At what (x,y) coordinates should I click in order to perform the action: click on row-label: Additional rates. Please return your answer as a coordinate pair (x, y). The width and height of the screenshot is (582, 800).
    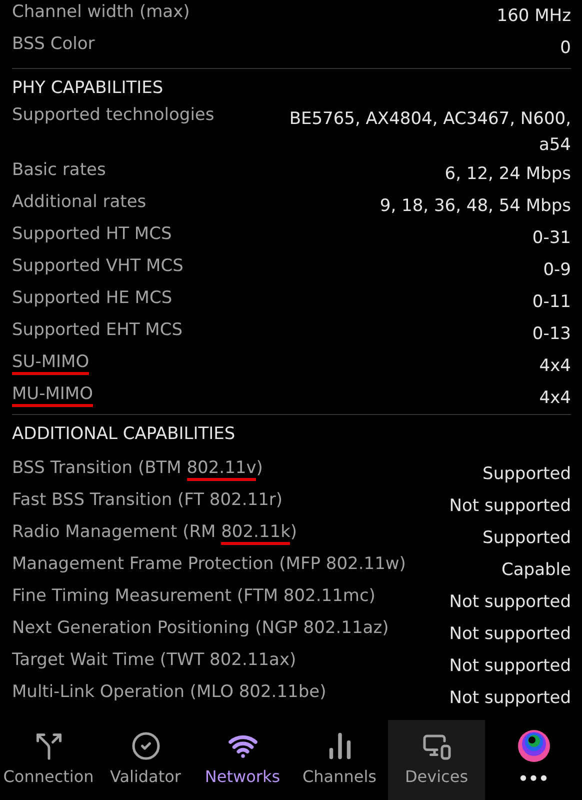
    Looking at the image, I should click on (79, 202).